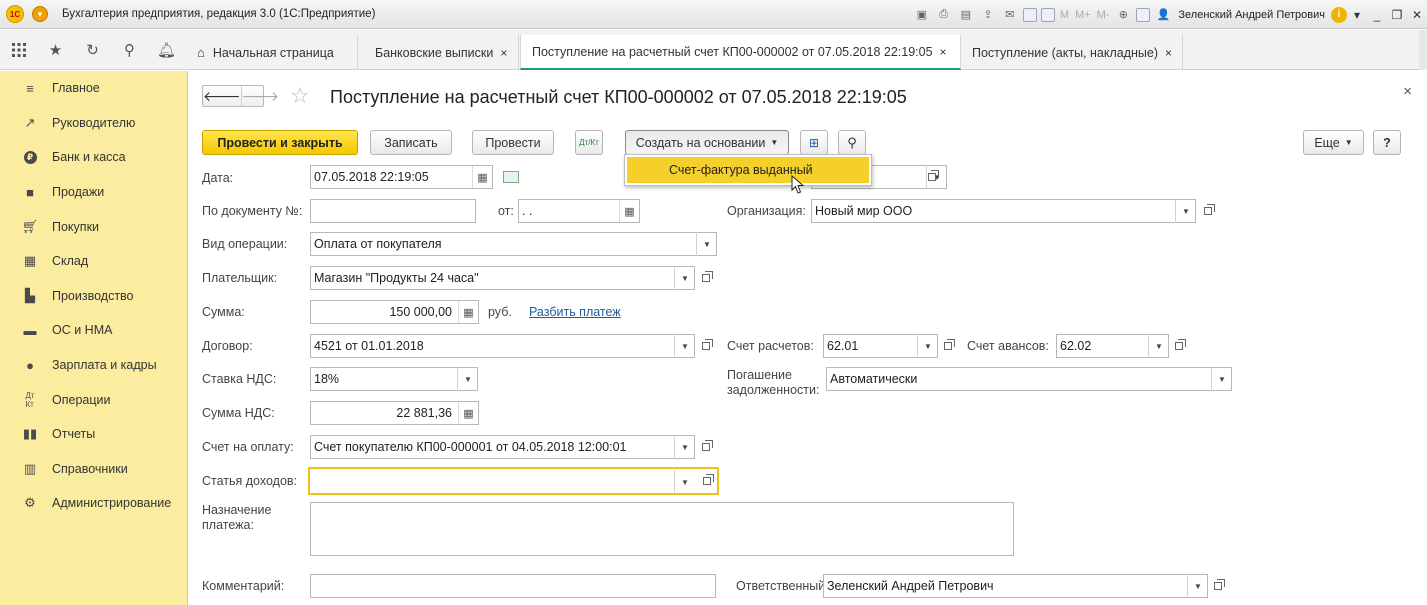 This screenshot has width=1427, height=605. I want to click on forward-arrow-icon: 🡒, so click(259, 96).